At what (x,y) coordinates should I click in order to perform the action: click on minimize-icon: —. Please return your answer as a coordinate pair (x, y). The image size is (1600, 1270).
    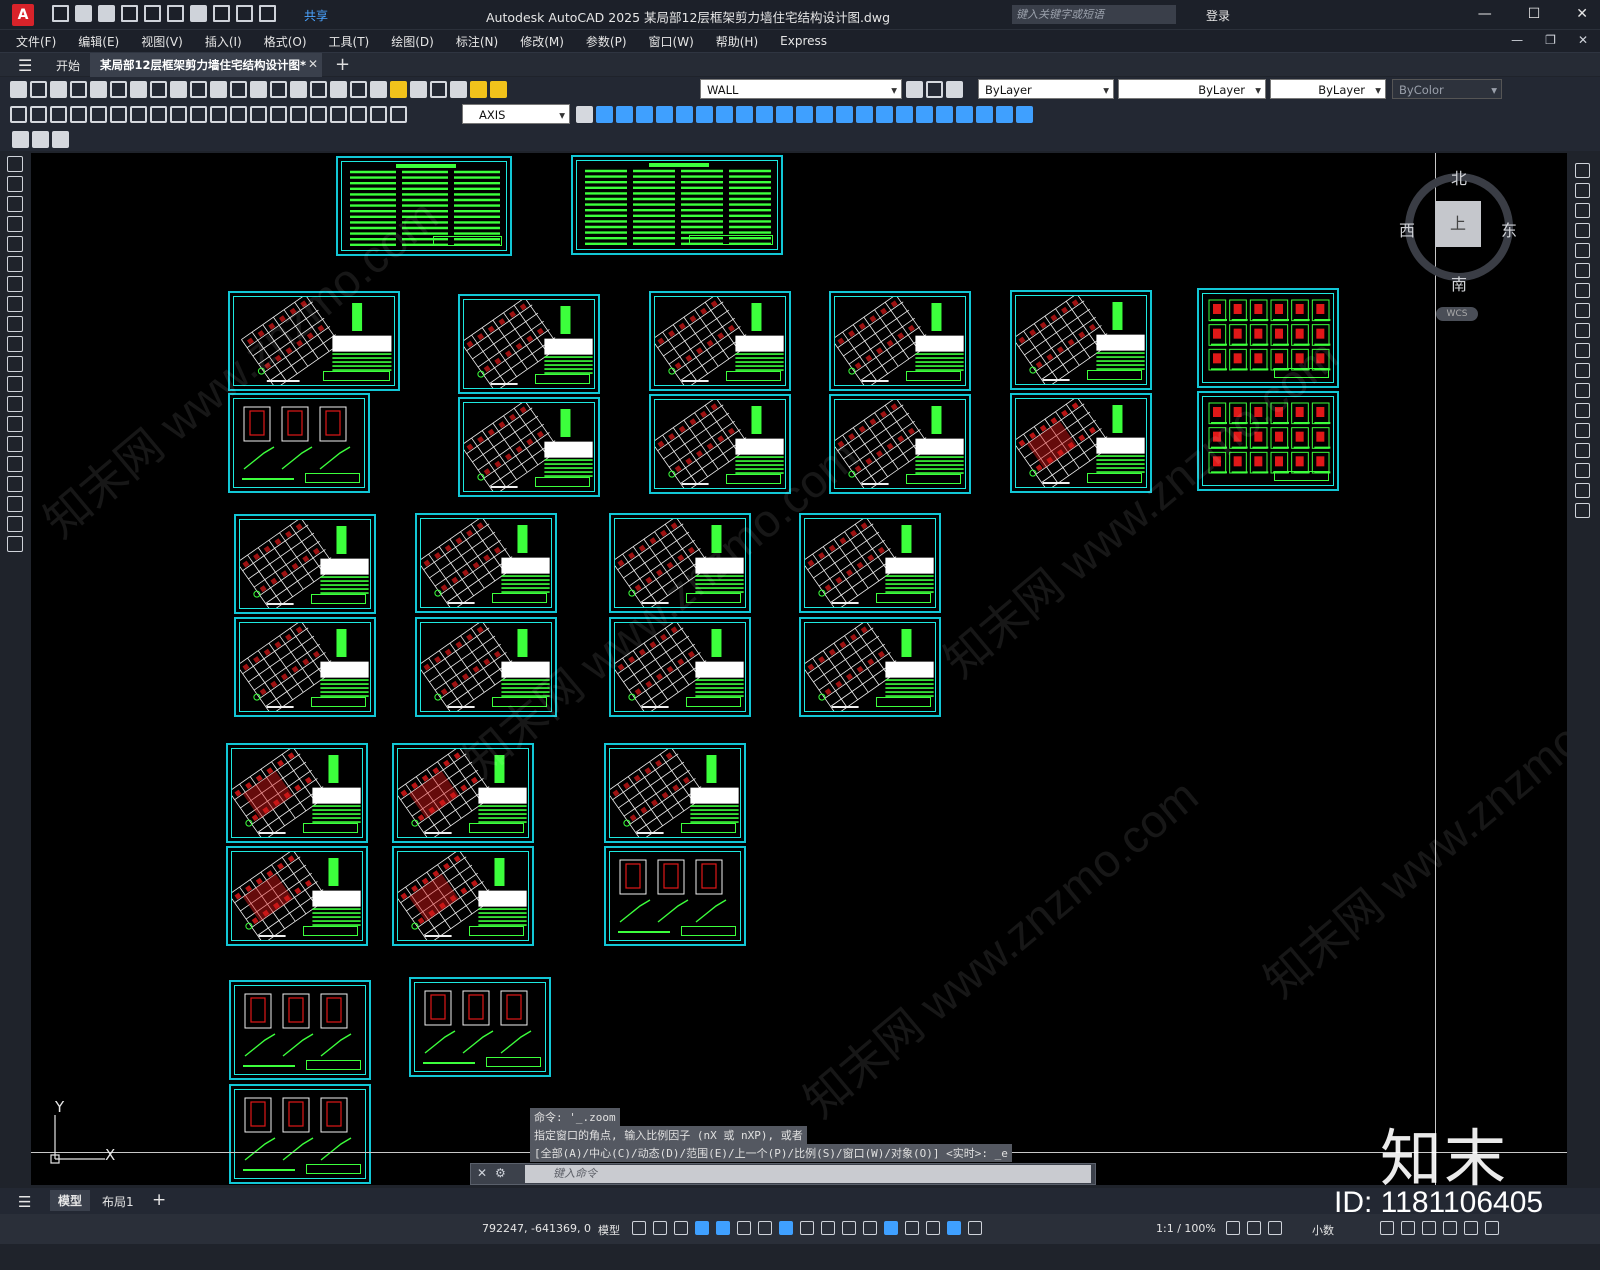
    Looking at the image, I should click on (1485, 14).